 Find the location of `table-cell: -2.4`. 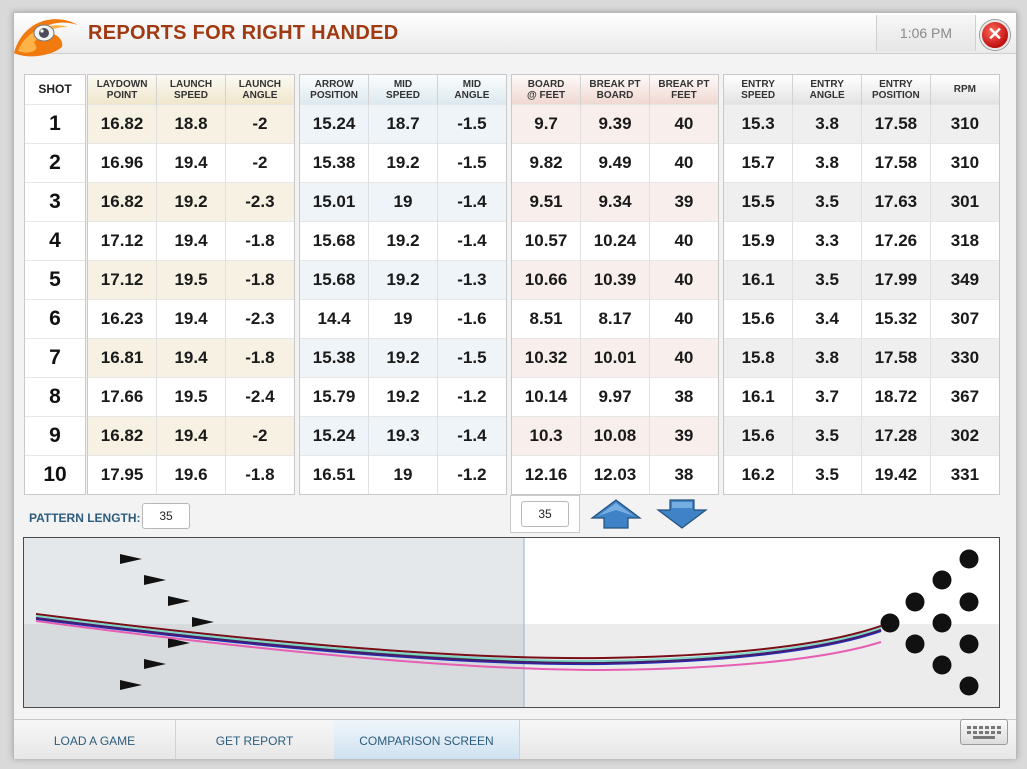

table-cell: -2.4 is located at coordinates (259, 397).